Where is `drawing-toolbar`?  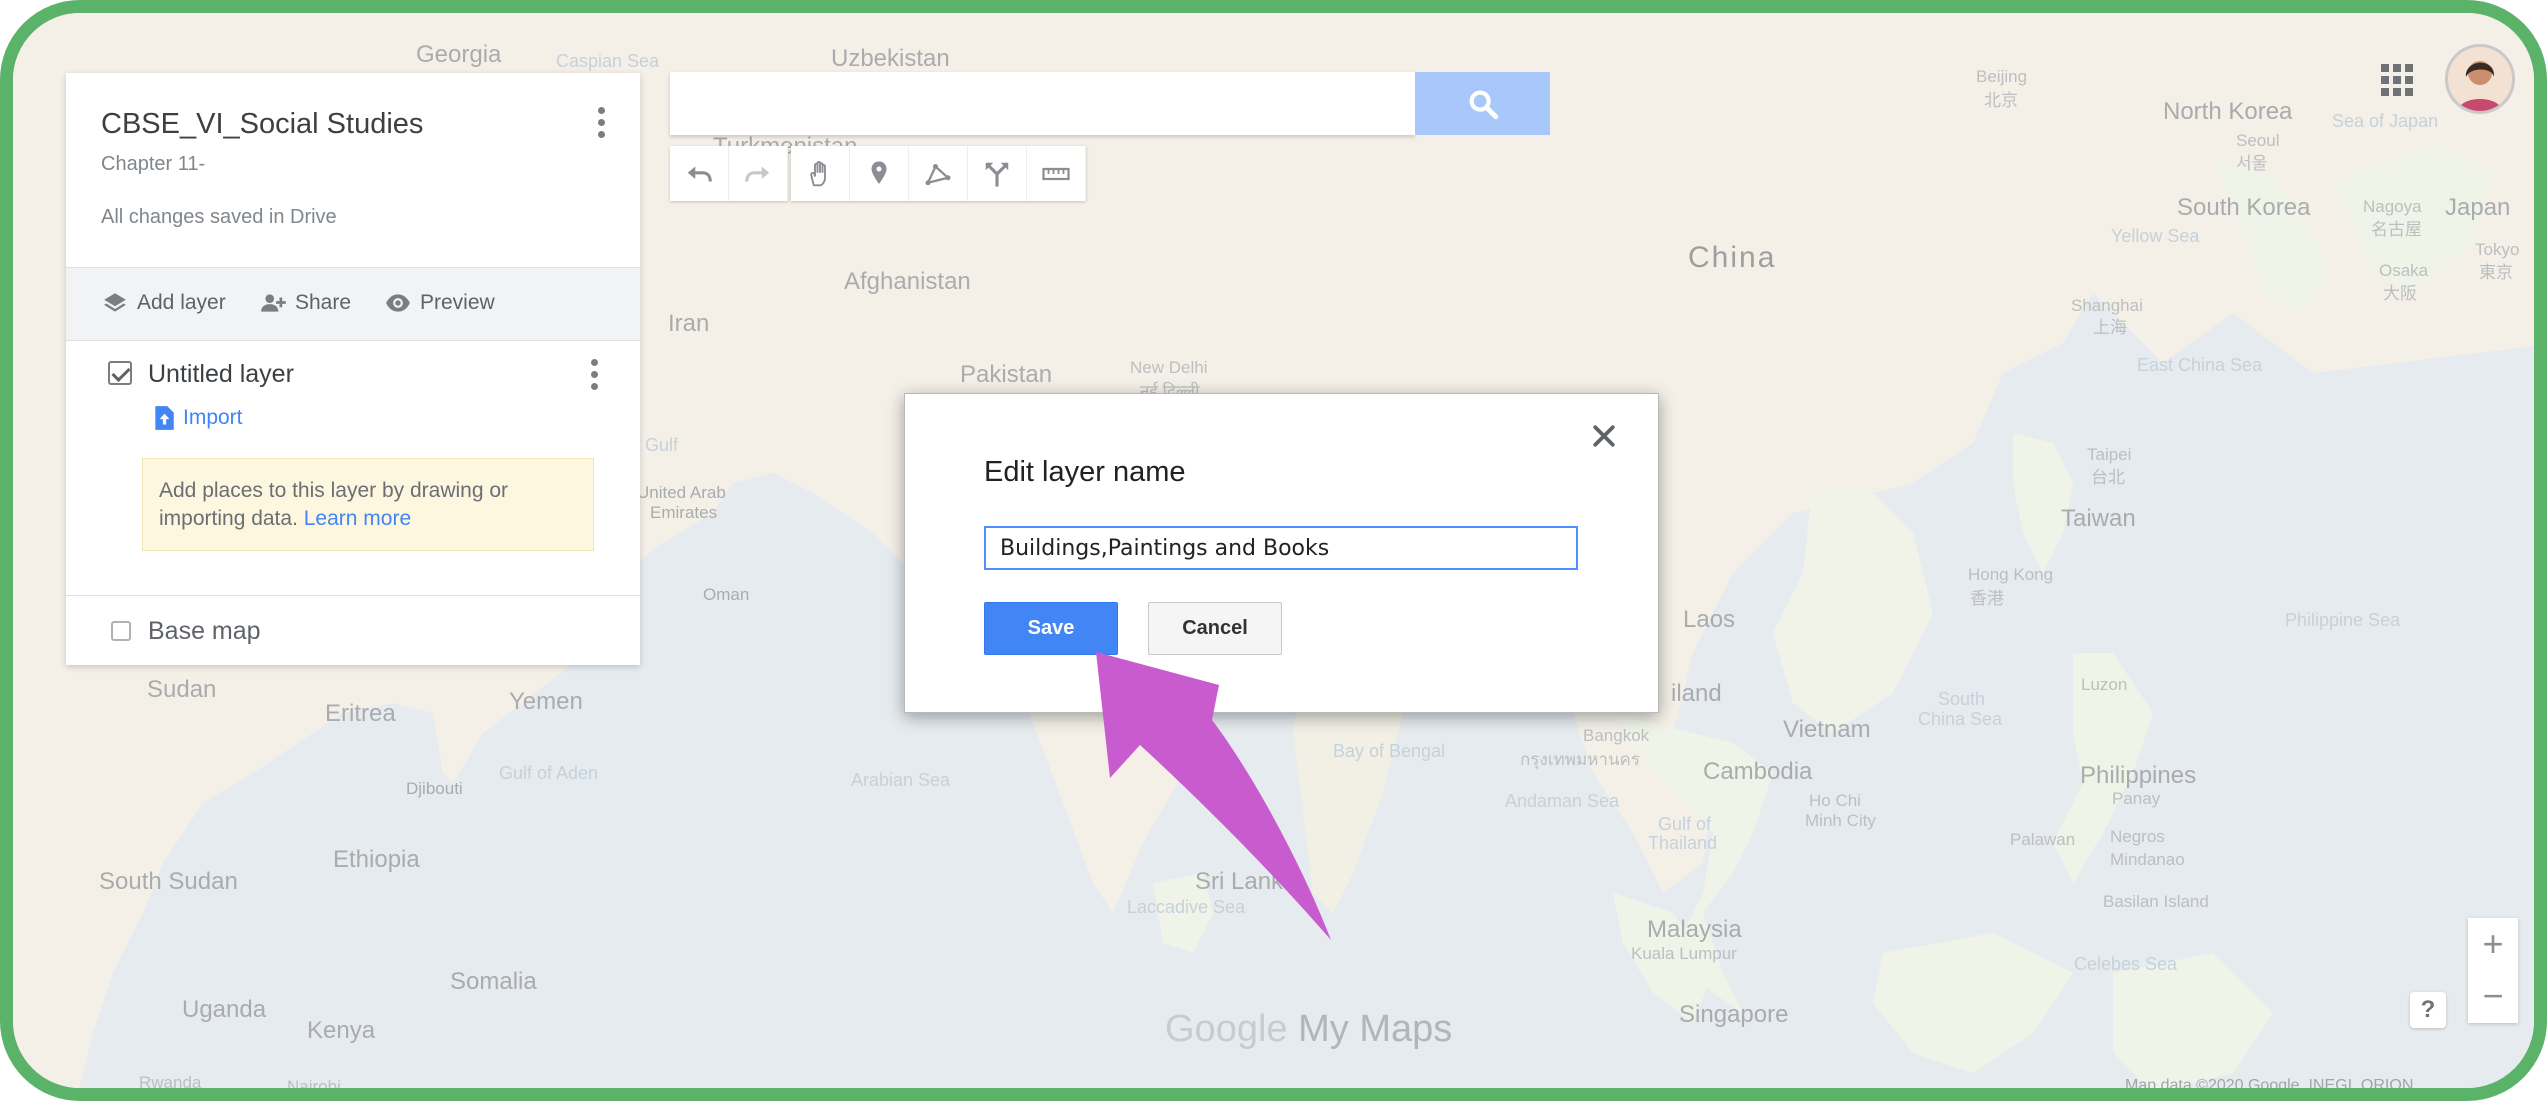
drawing-toolbar is located at coordinates (938, 173).